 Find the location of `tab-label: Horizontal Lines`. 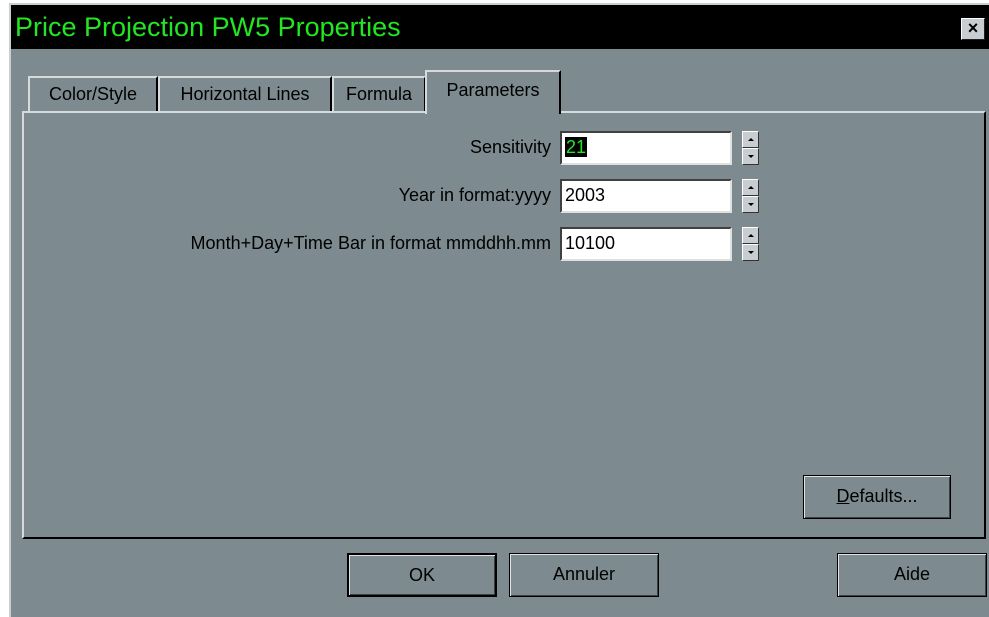

tab-label: Horizontal Lines is located at coordinates (245, 94).